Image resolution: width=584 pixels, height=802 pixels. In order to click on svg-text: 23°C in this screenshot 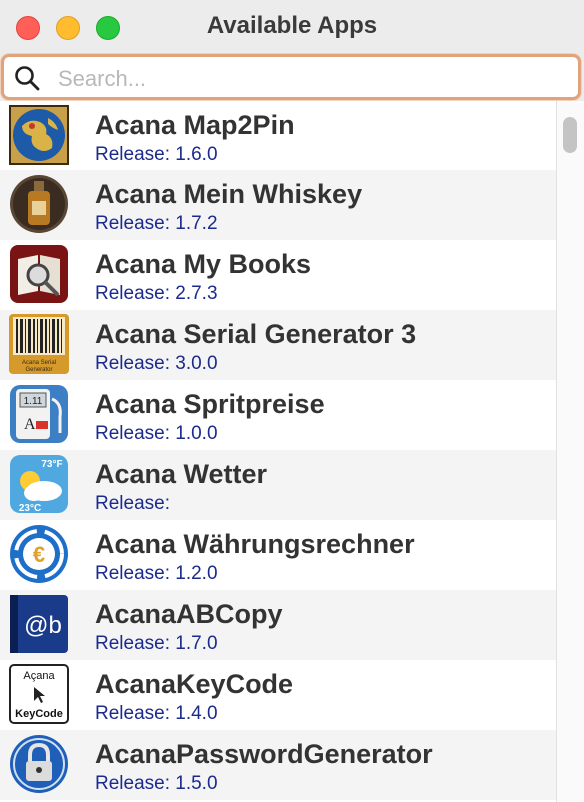, I will do `click(30, 508)`.